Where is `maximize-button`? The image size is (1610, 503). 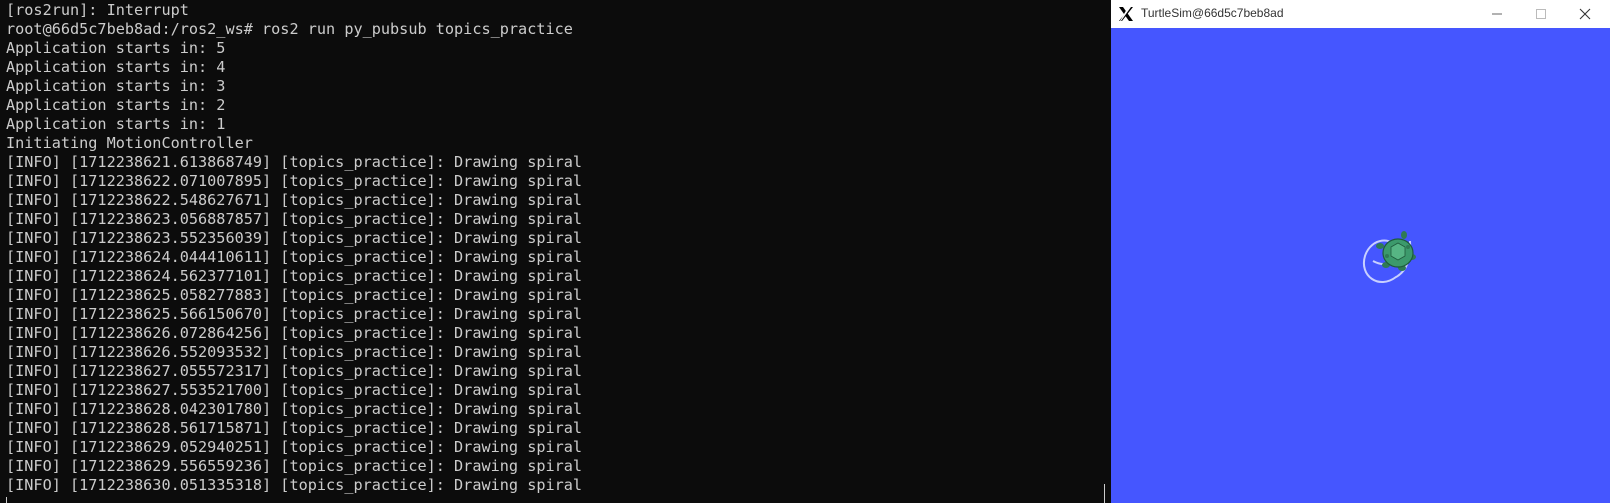 maximize-button is located at coordinates (1541, 14).